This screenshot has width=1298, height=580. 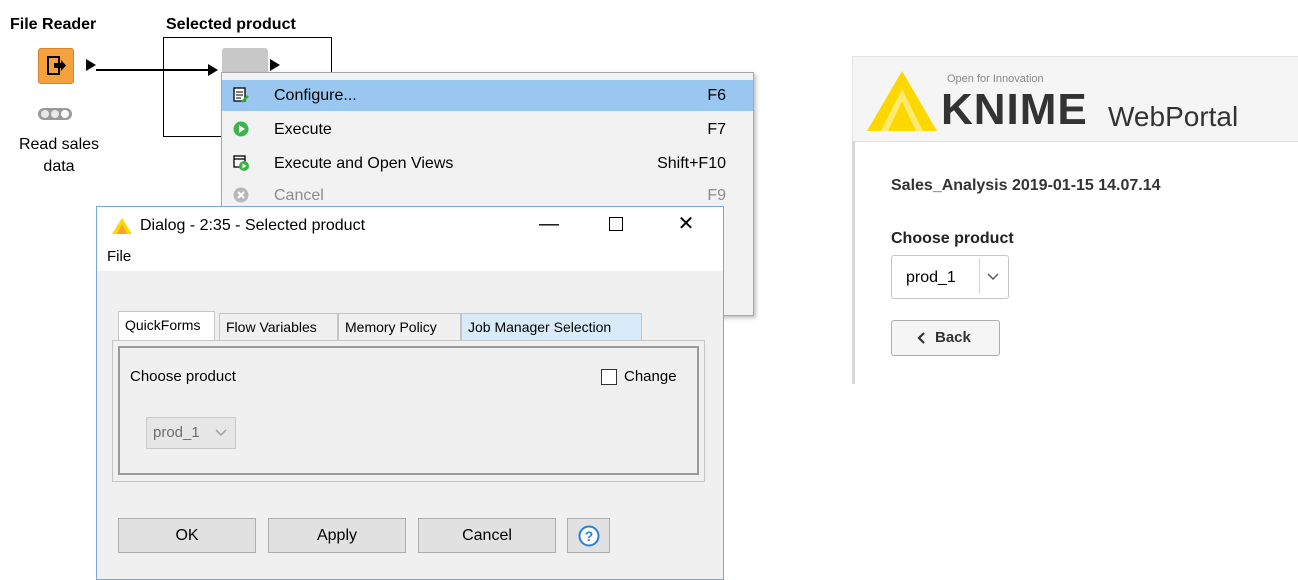 I want to click on menu-item-execute: Execute F7, so click(x=487, y=129).